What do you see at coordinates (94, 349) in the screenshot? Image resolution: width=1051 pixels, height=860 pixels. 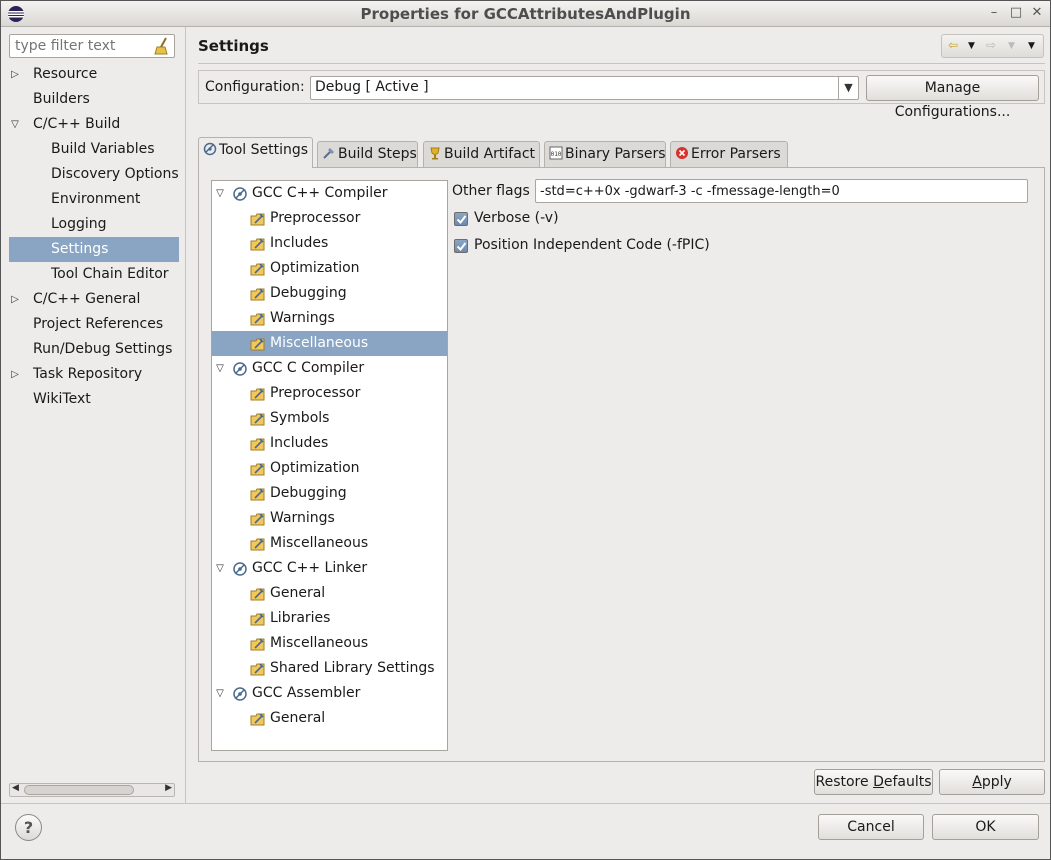 I see `nav-item: Run/Debug Settings` at bounding box center [94, 349].